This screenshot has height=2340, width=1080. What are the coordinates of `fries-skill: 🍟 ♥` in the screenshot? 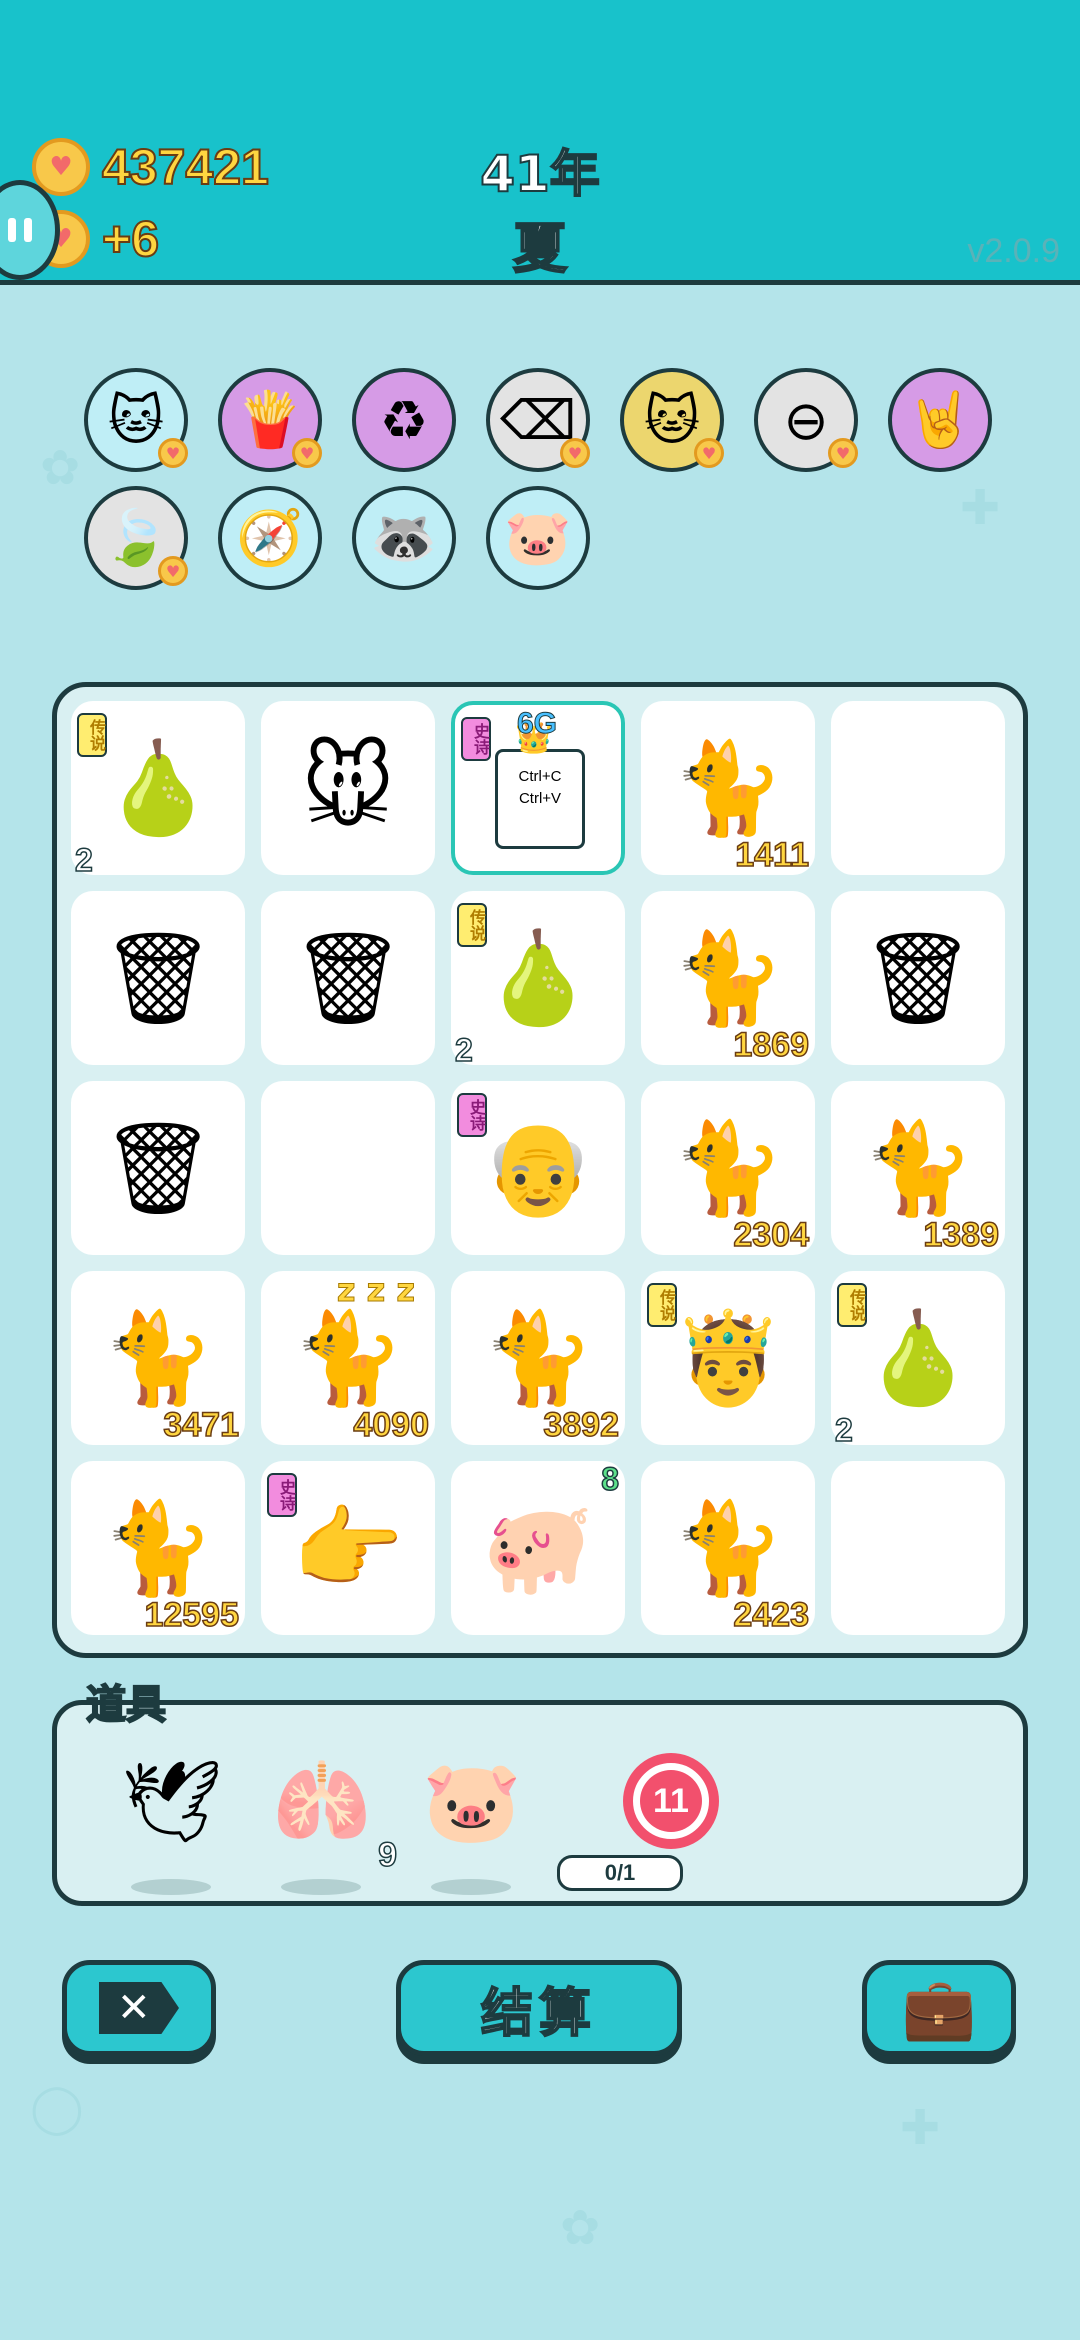 It's located at (270, 420).